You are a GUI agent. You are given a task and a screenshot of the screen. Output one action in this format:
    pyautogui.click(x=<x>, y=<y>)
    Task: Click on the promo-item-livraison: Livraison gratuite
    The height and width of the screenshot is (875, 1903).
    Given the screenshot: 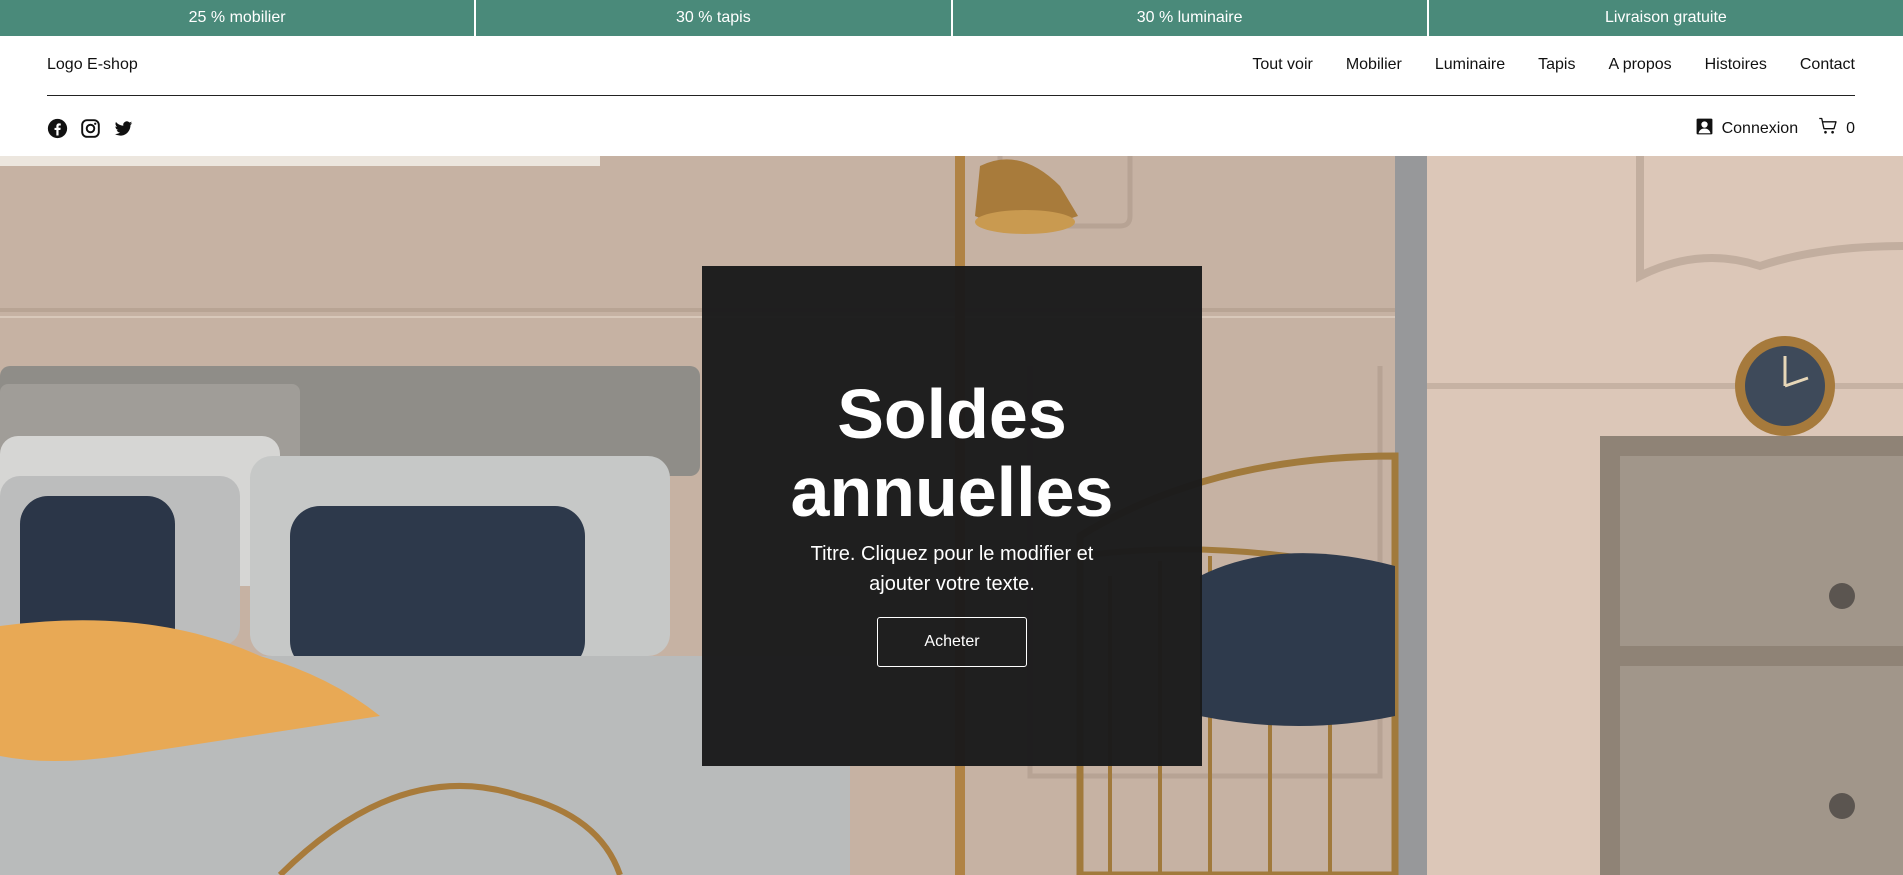 What is the action you would take?
    pyautogui.click(x=1665, y=18)
    